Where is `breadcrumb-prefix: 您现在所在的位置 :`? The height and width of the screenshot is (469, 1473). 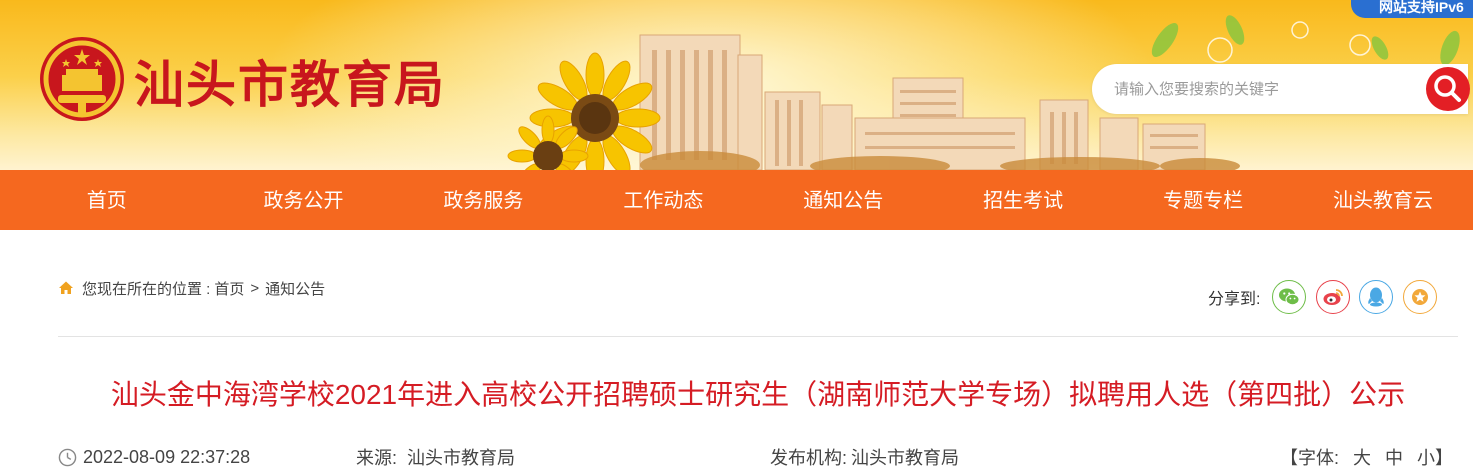
breadcrumb-prefix: 您现在所在的位置 : is located at coordinates (146, 289).